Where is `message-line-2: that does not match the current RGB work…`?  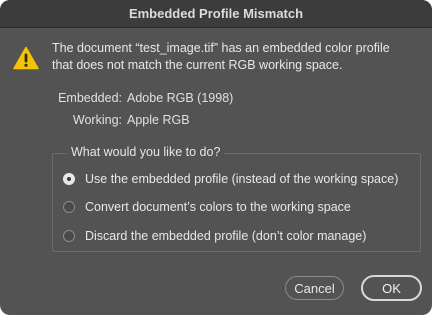
message-line-2: that does not match the current RGB work… is located at coordinates (197, 65).